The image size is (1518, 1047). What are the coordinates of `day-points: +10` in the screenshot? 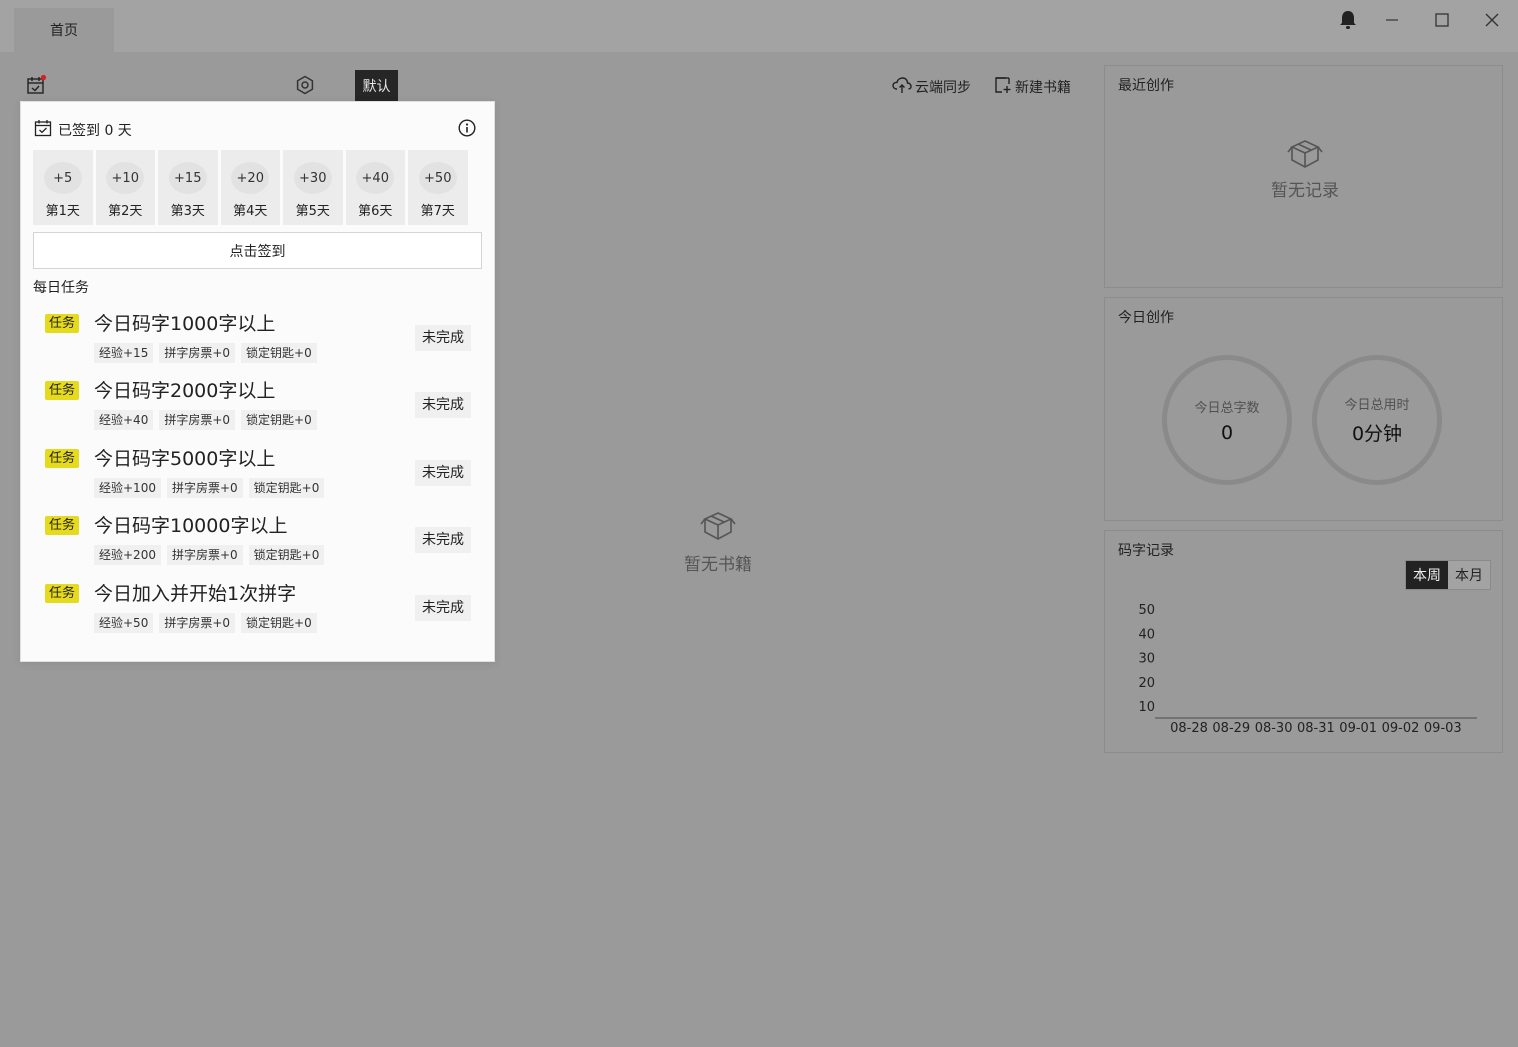 It's located at (125, 178).